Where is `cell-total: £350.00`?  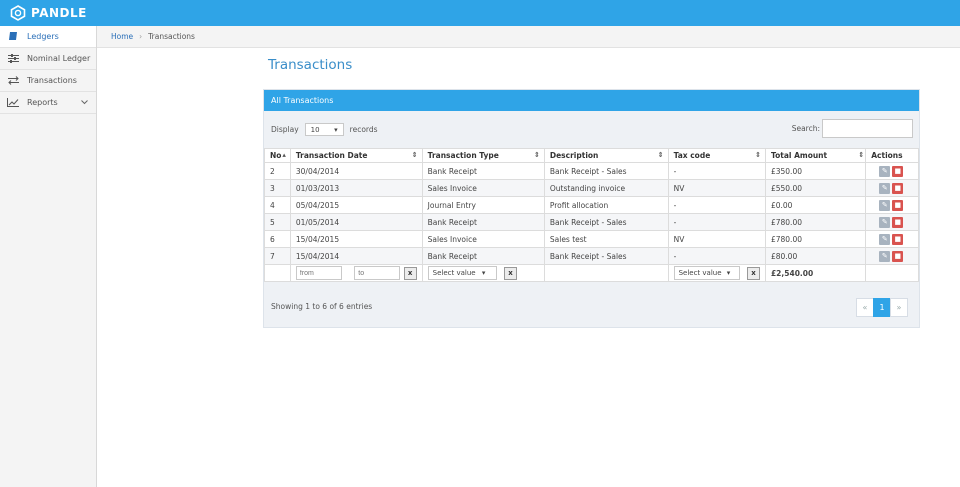 cell-total: £350.00 is located at coordinates (815, 171).